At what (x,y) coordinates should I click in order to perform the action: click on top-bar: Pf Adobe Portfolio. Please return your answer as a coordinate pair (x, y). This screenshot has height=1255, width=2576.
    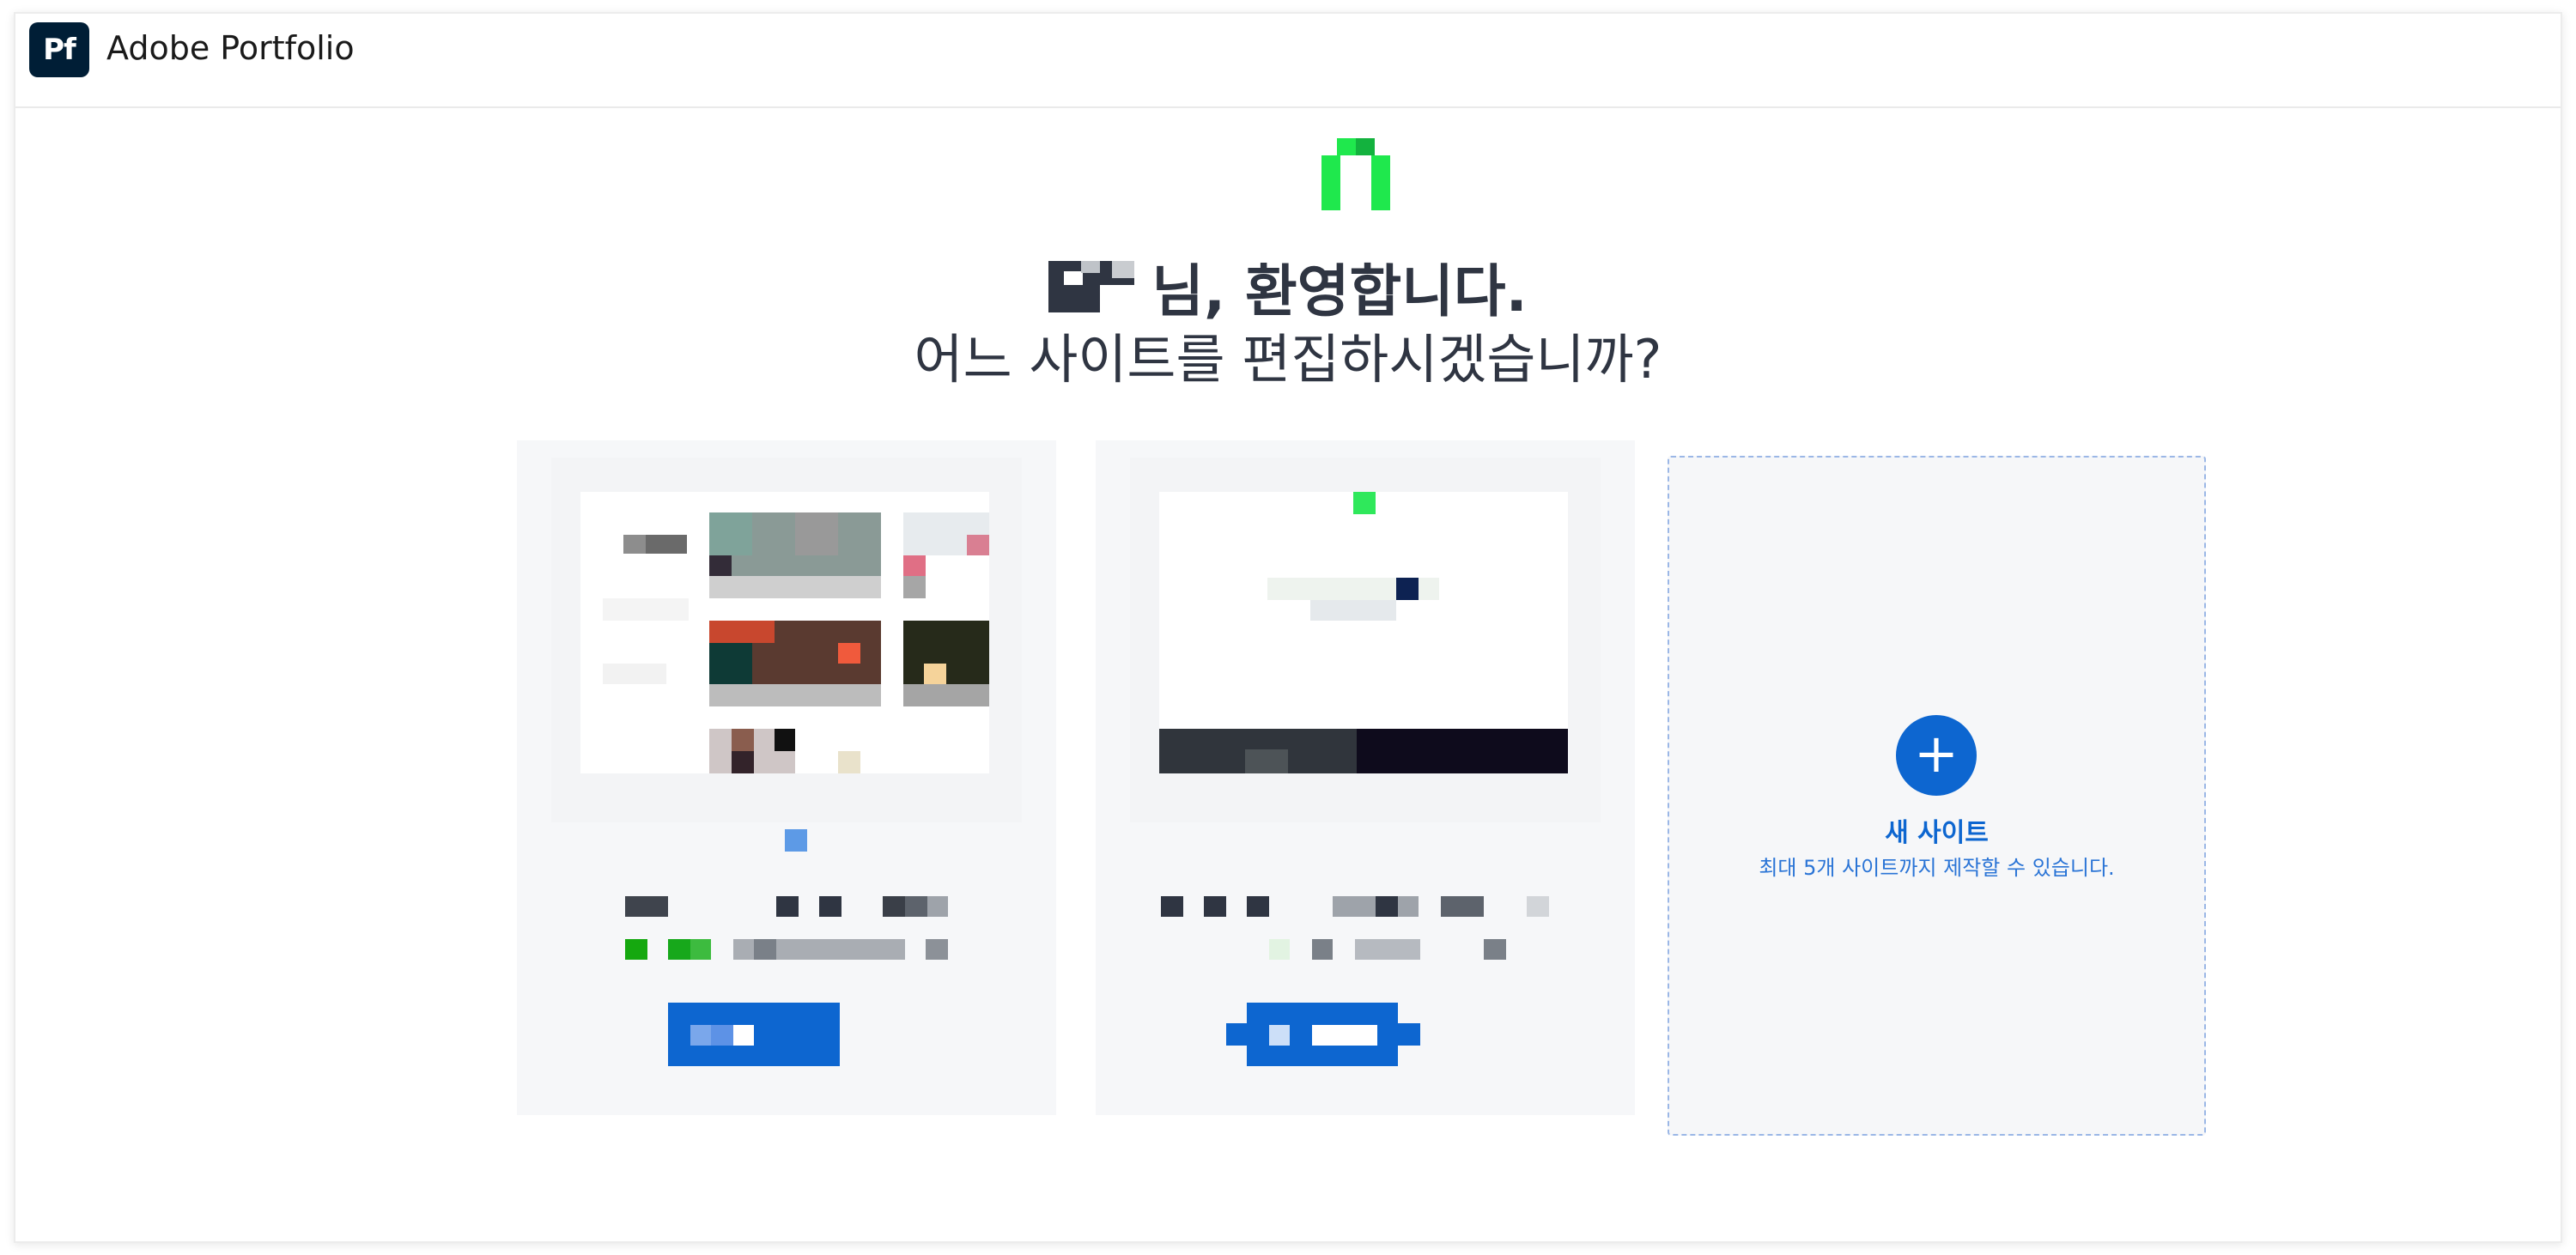
    Looking at the image, I should click on (1288, 61).